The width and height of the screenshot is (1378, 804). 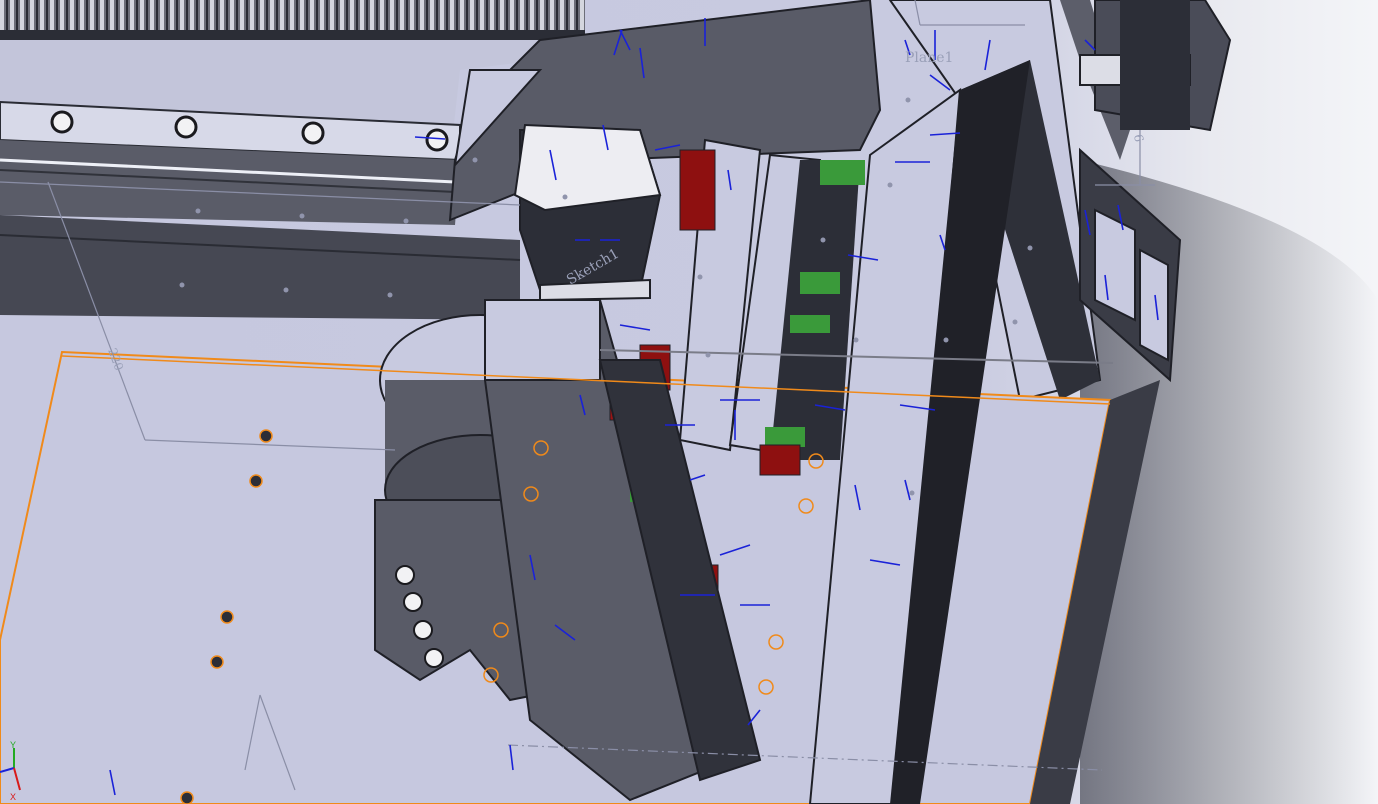 I want to click on lead-screw, so click(x=292, y=21).